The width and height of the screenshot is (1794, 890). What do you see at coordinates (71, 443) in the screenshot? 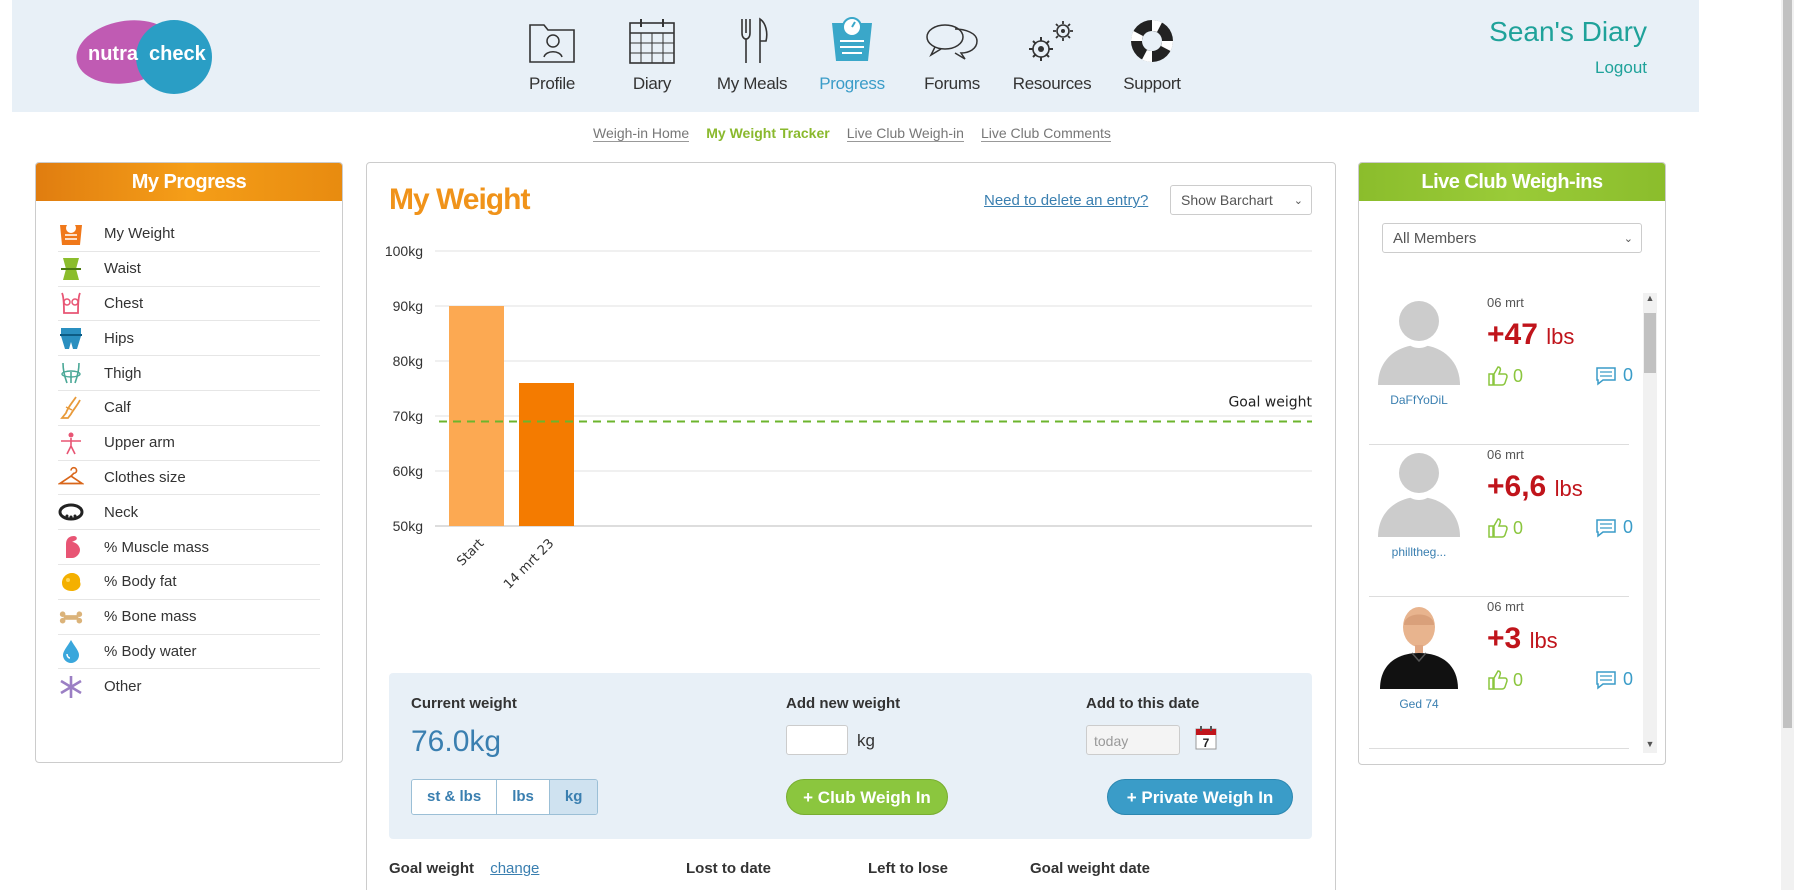
I see `upper-arm-icon` at bounding box center [71, 443].